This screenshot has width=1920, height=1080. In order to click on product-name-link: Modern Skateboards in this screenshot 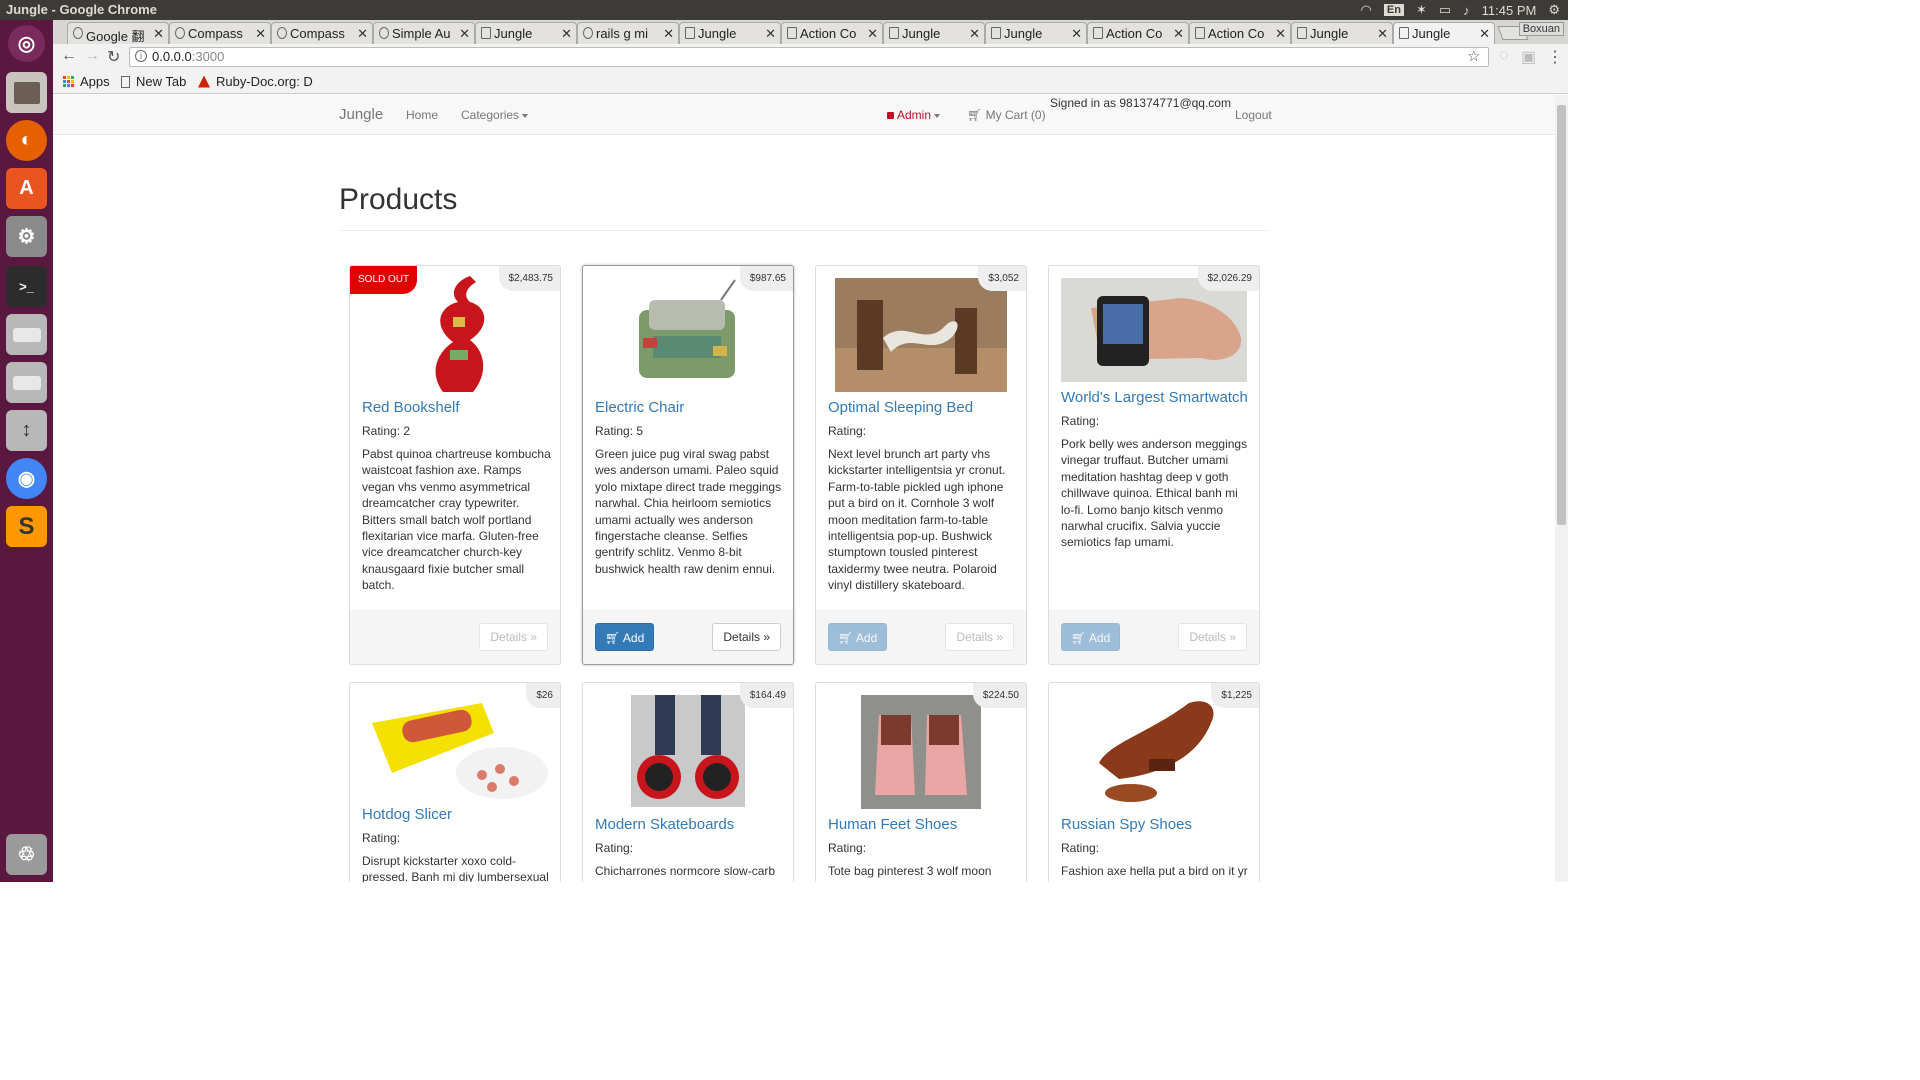, I will do `click(664, 824)`.